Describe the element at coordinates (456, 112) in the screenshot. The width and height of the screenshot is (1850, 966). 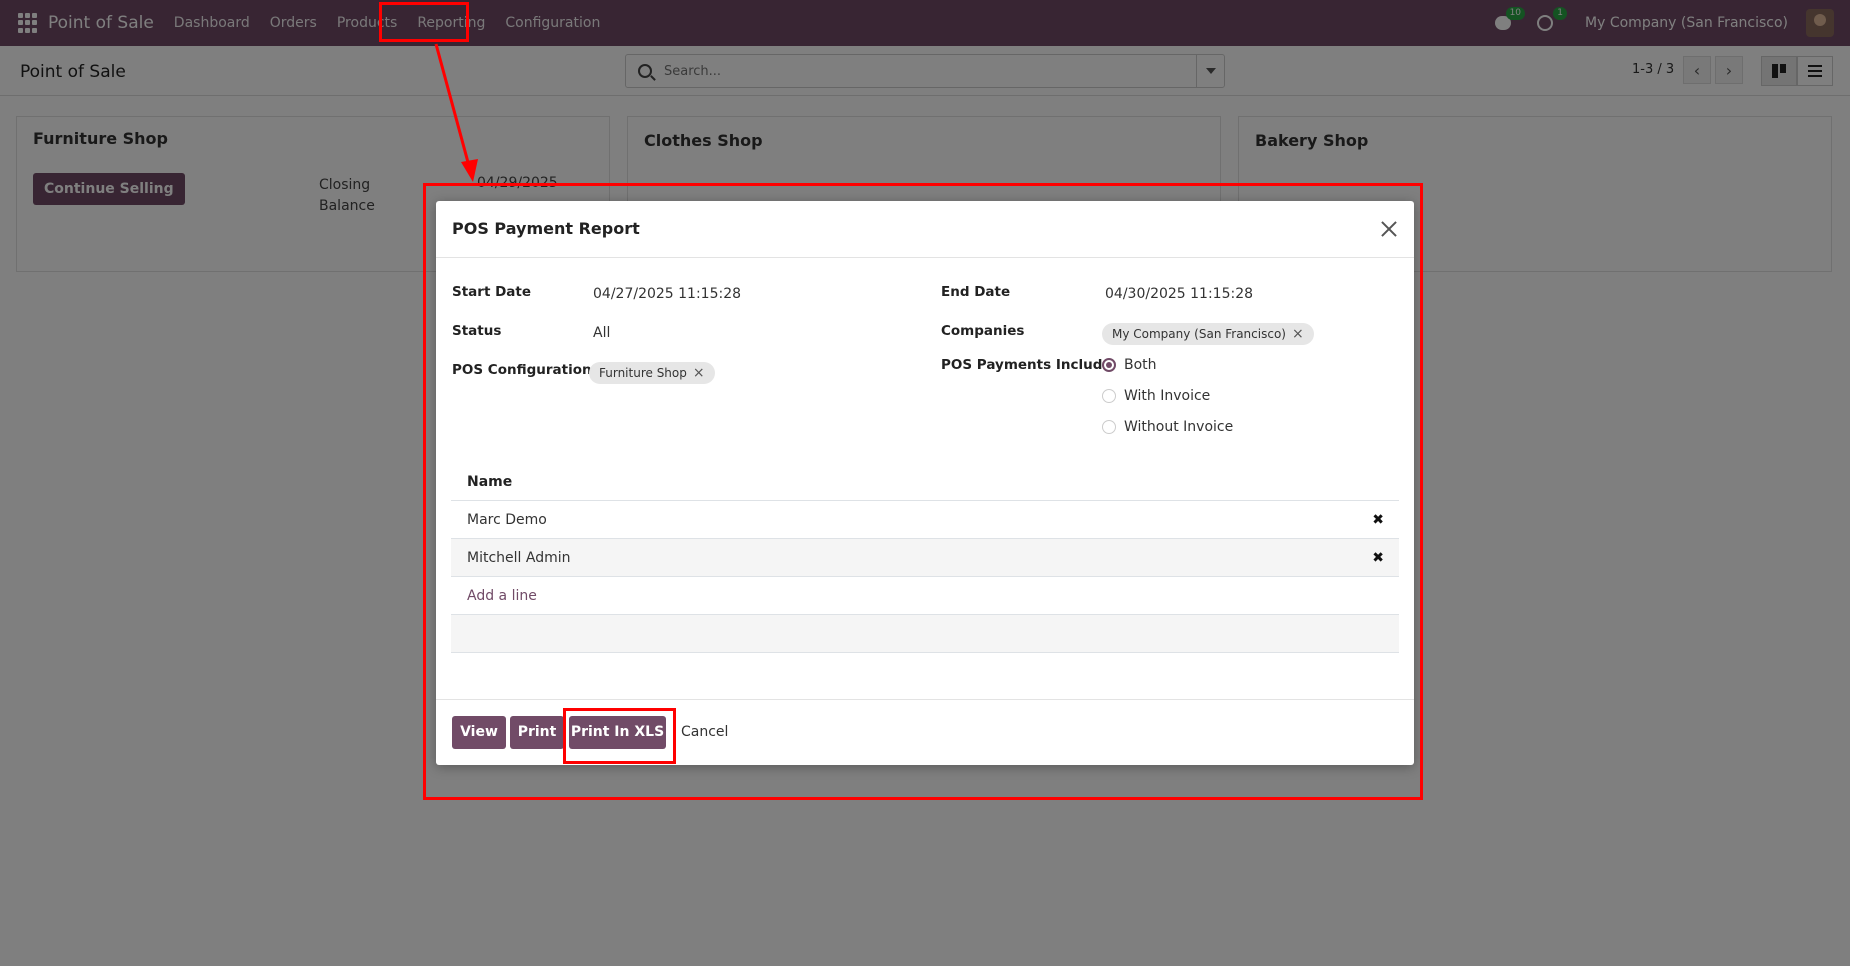
I see `annotation-arrow` at that location.